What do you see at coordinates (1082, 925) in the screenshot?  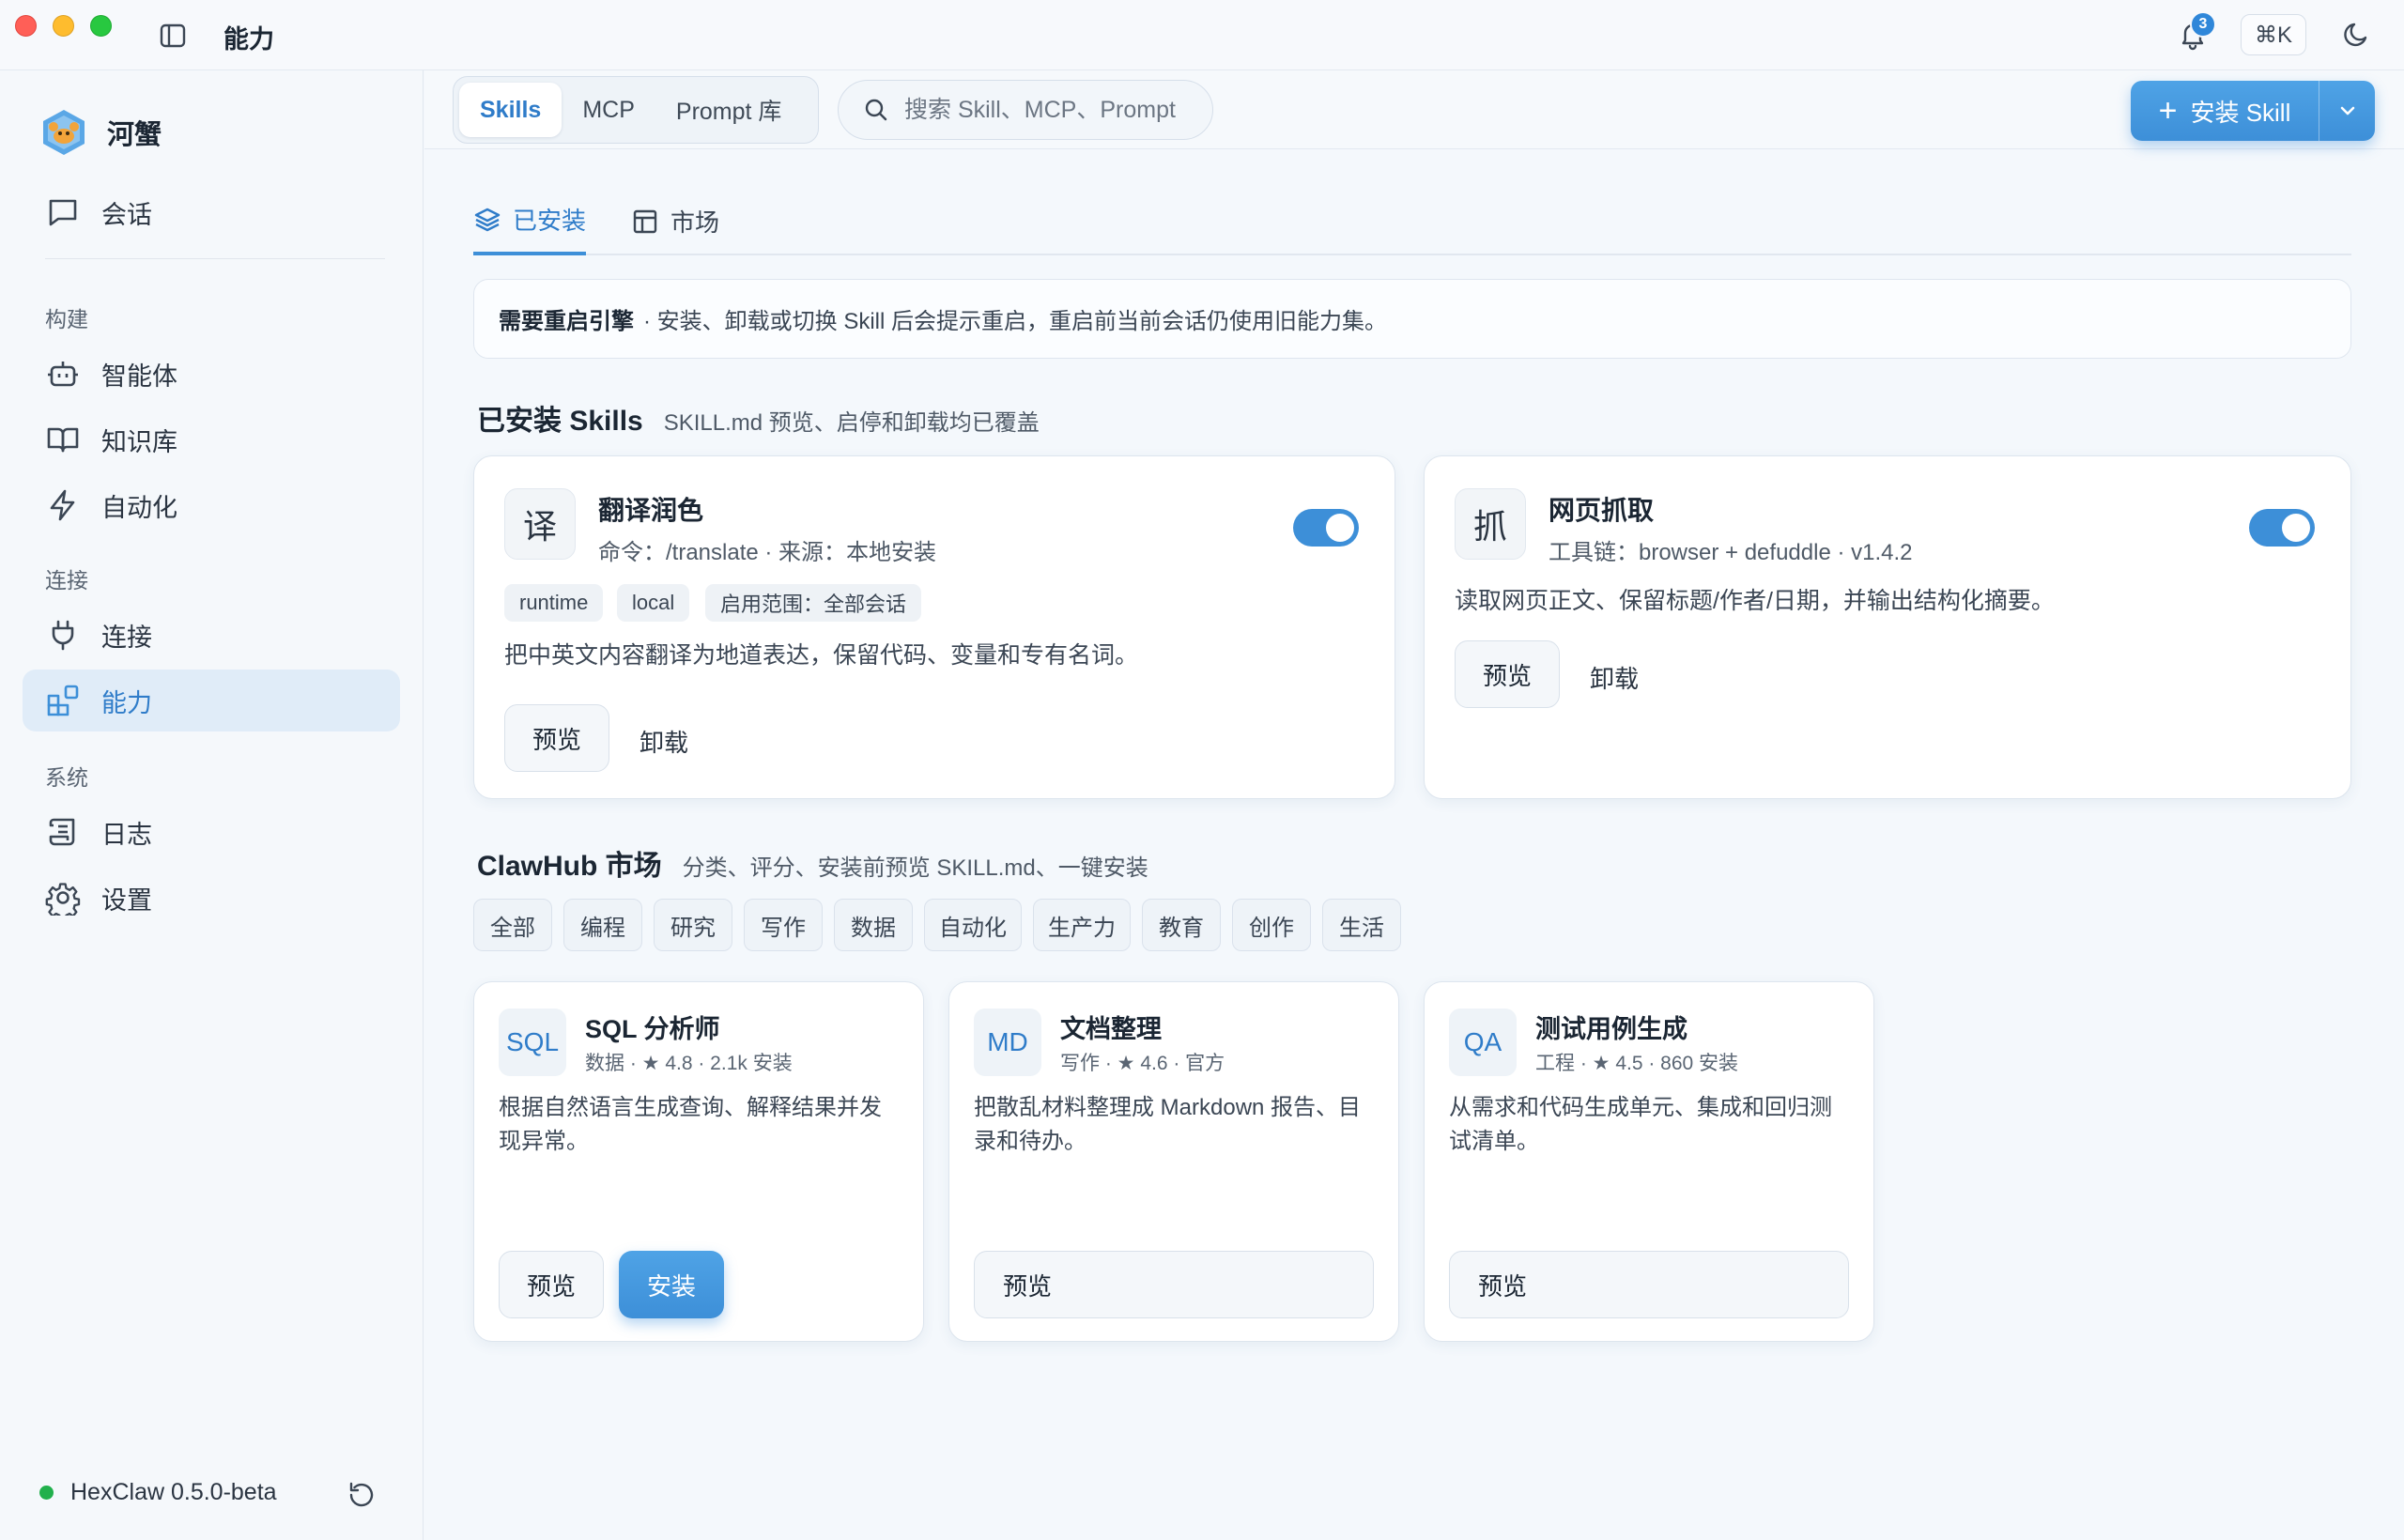 I see `category-filter: 生产力` at bounding box center [1082, 925].